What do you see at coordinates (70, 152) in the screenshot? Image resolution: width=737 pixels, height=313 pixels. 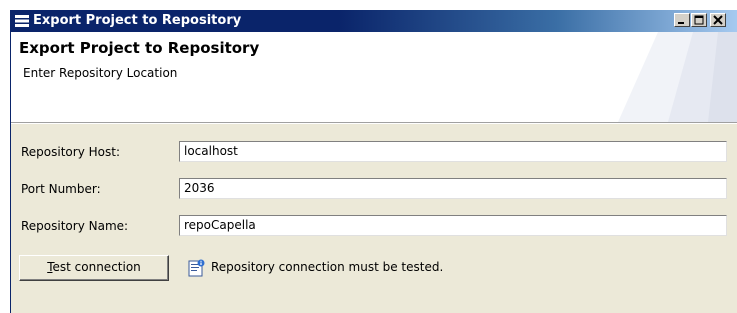 I see `repository-host-label: Repository Host:` at bounding box center [70, 152].